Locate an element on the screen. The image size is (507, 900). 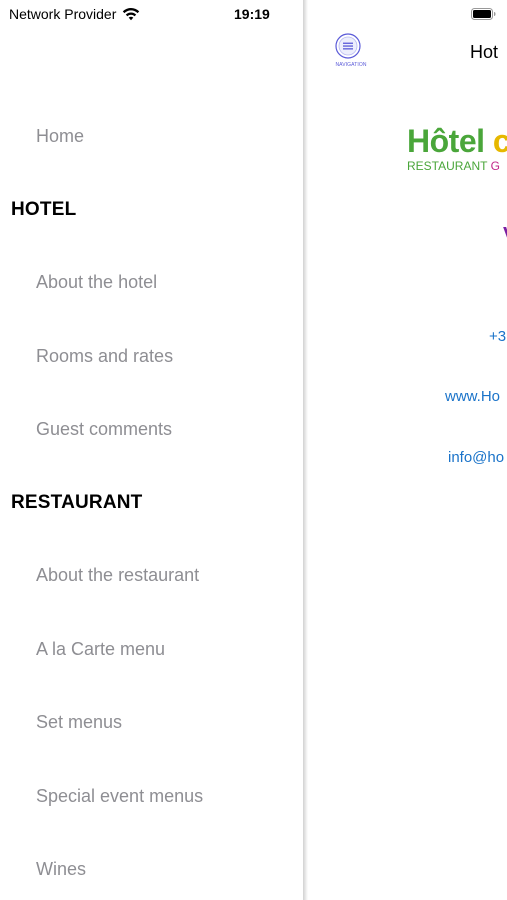
drawer-shadow is located at coordinates (305, 450).